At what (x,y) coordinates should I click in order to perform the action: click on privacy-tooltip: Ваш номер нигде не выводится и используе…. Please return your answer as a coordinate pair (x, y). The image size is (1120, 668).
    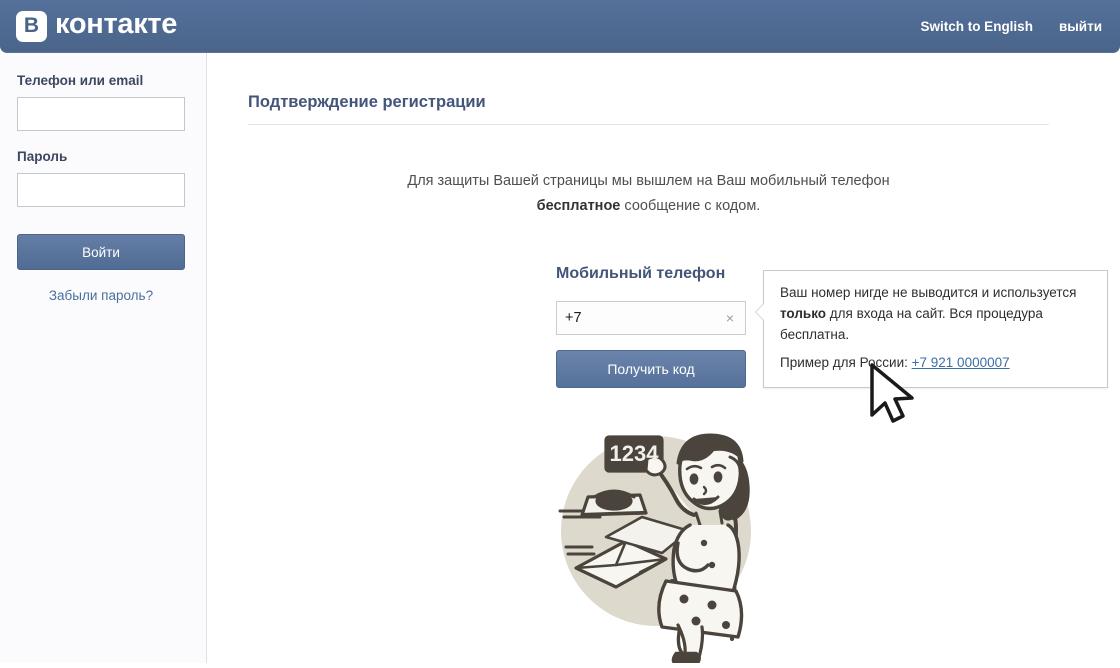
    Looking at the image, I should click on (931, 329).